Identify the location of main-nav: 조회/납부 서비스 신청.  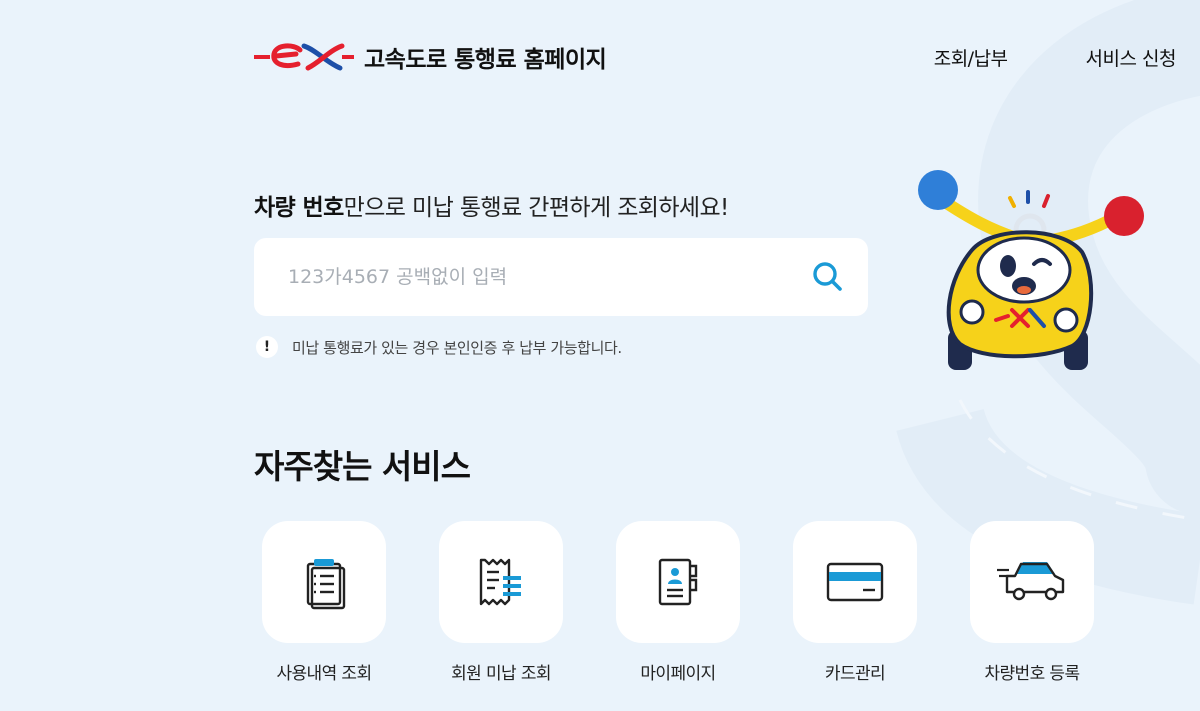
(1055, 57).